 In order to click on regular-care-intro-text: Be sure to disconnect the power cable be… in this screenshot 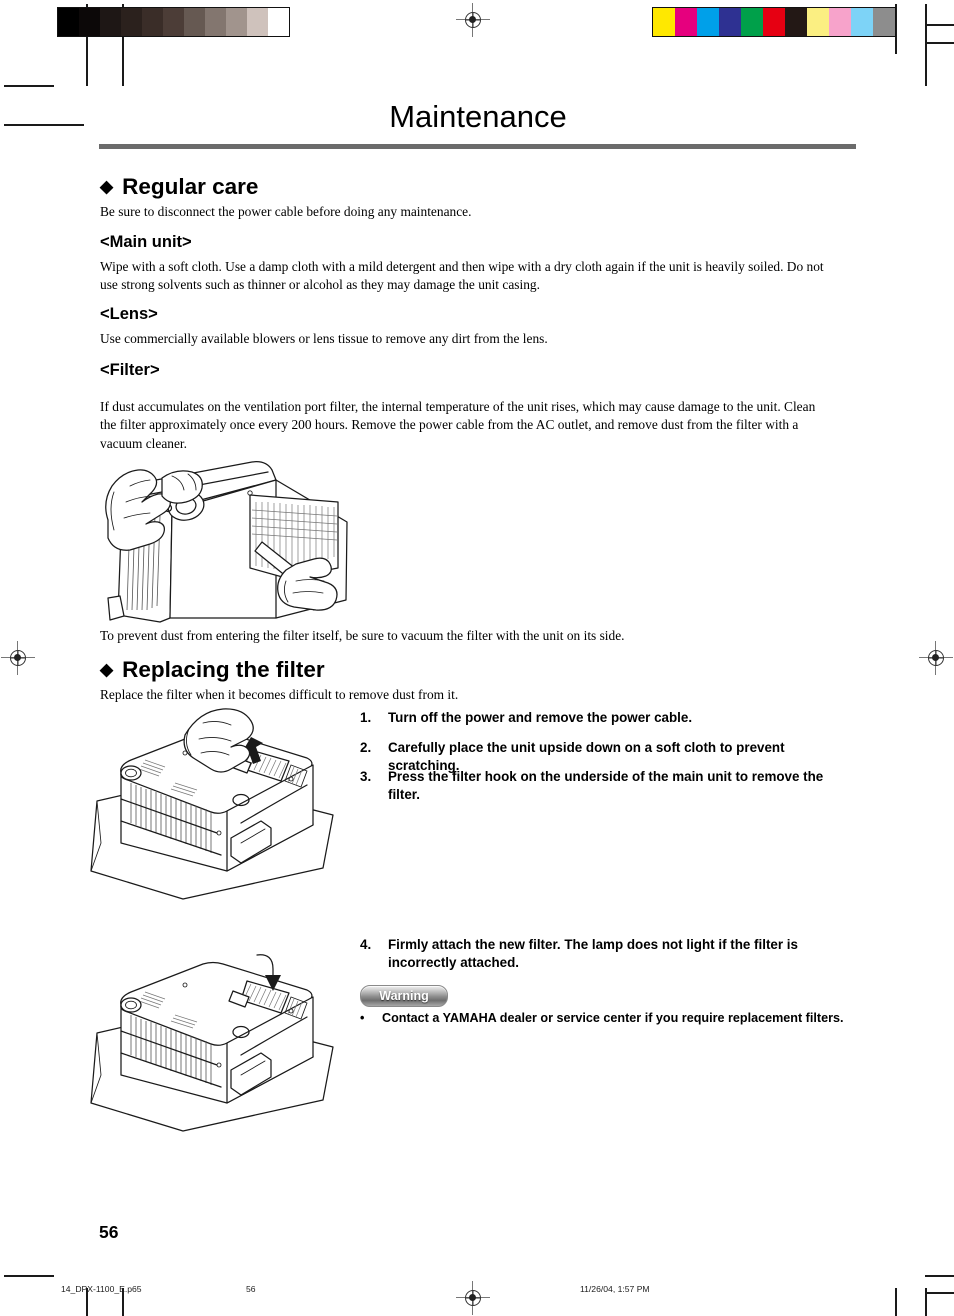, I will do `click(286, 211)`.